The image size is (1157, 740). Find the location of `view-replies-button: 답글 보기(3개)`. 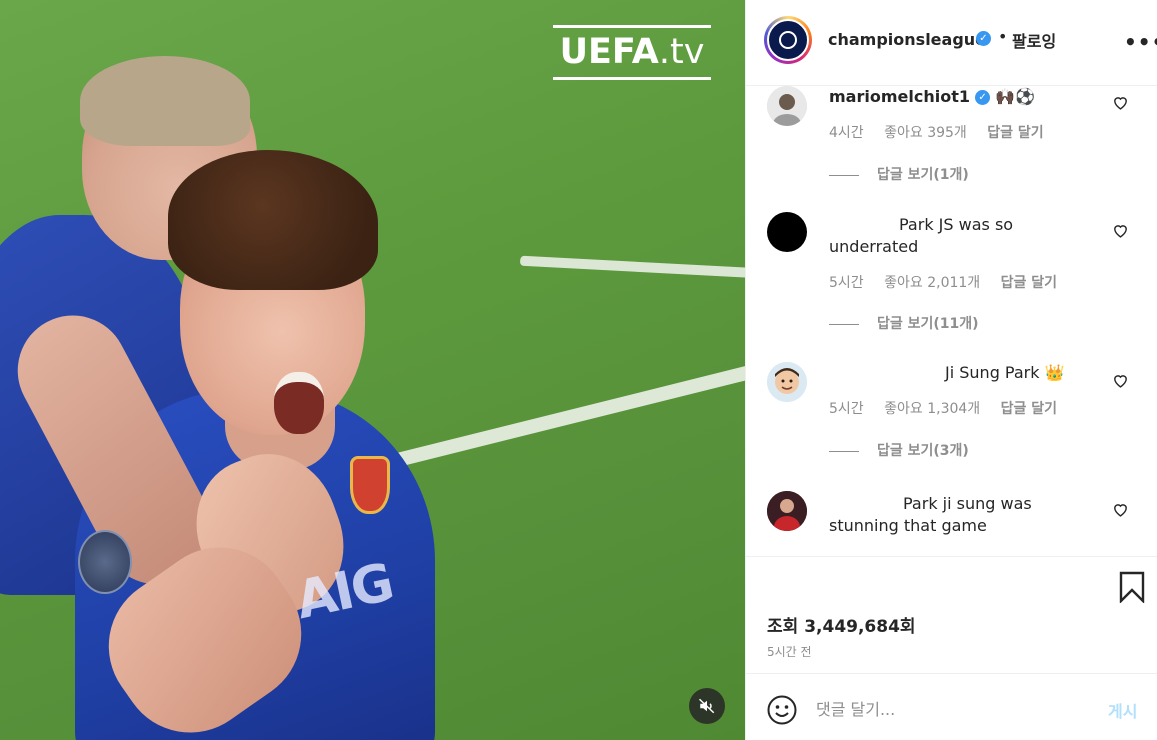

view-replies-button: 답글 보기(3개) is located at coordinates (899, 450).